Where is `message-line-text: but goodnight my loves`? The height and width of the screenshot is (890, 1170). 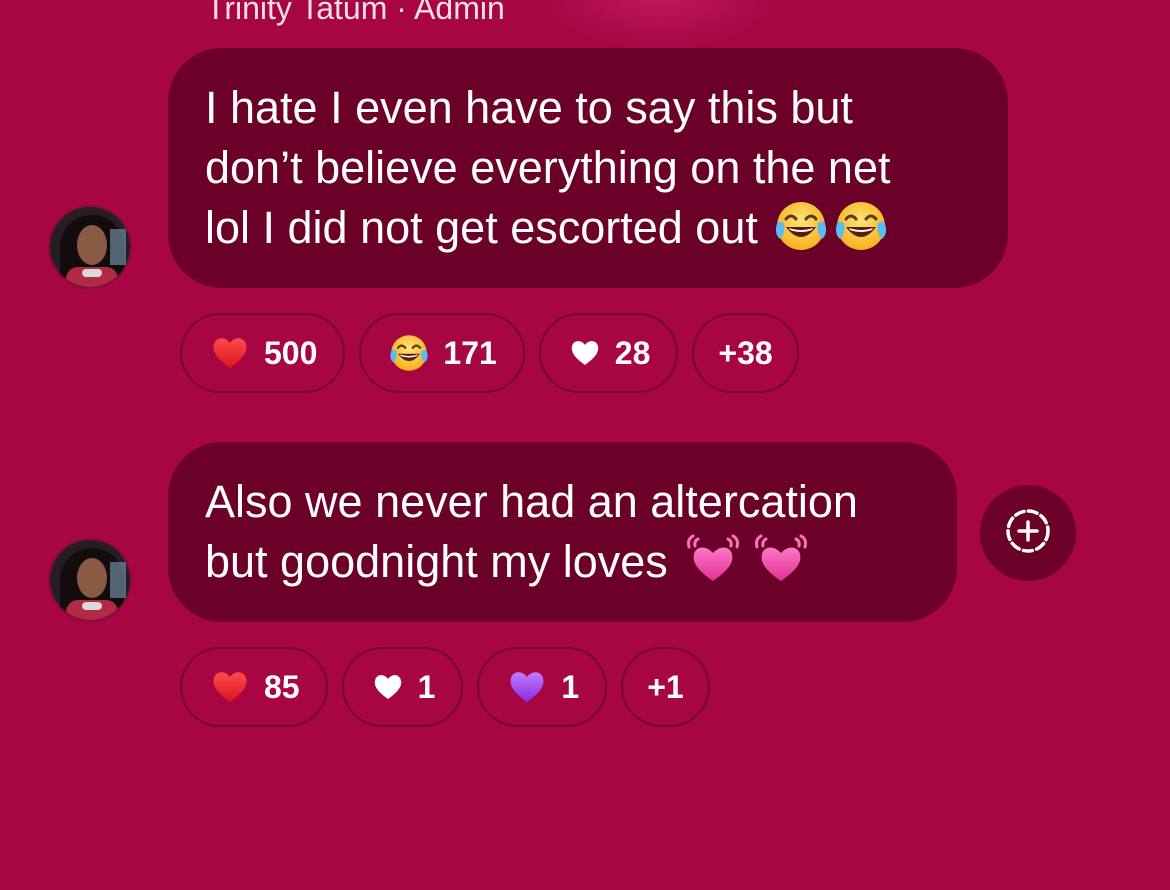 message-line-text: but goodnight my loves is located at coordinates (436, 561).